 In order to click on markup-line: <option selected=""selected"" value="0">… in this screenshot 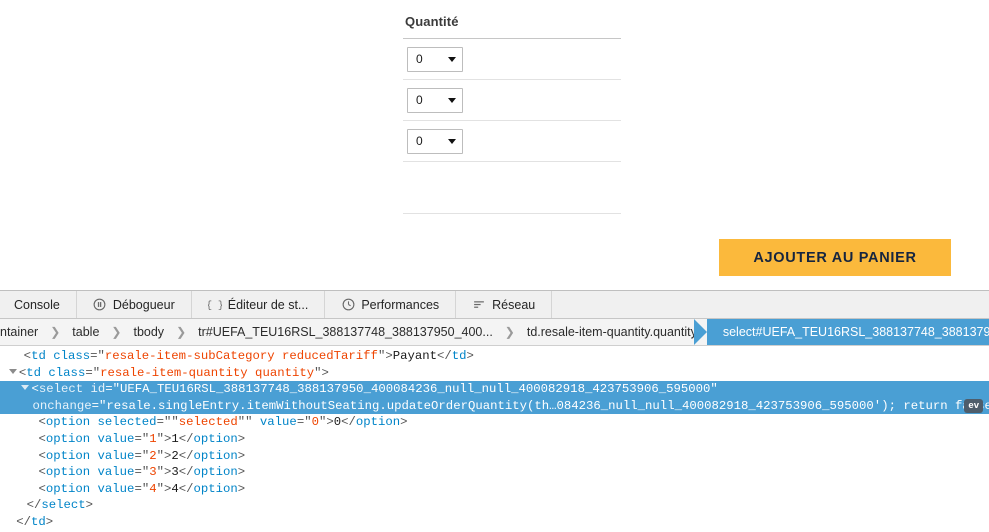, I will do `click(494, 422)`.